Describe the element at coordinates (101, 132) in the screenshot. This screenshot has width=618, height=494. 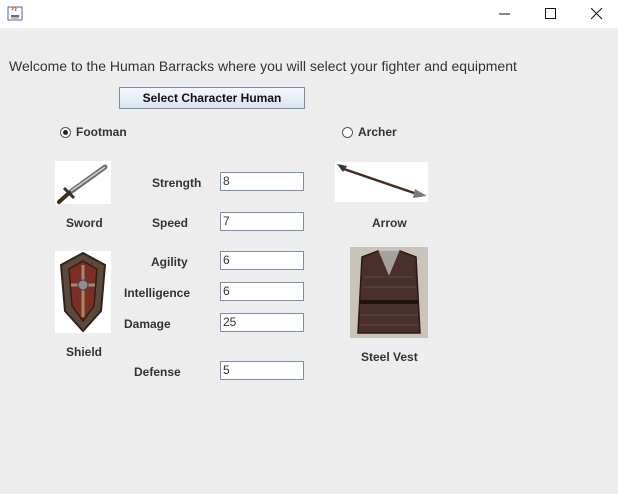
I see `footman-radio-label: Footman` at that location.